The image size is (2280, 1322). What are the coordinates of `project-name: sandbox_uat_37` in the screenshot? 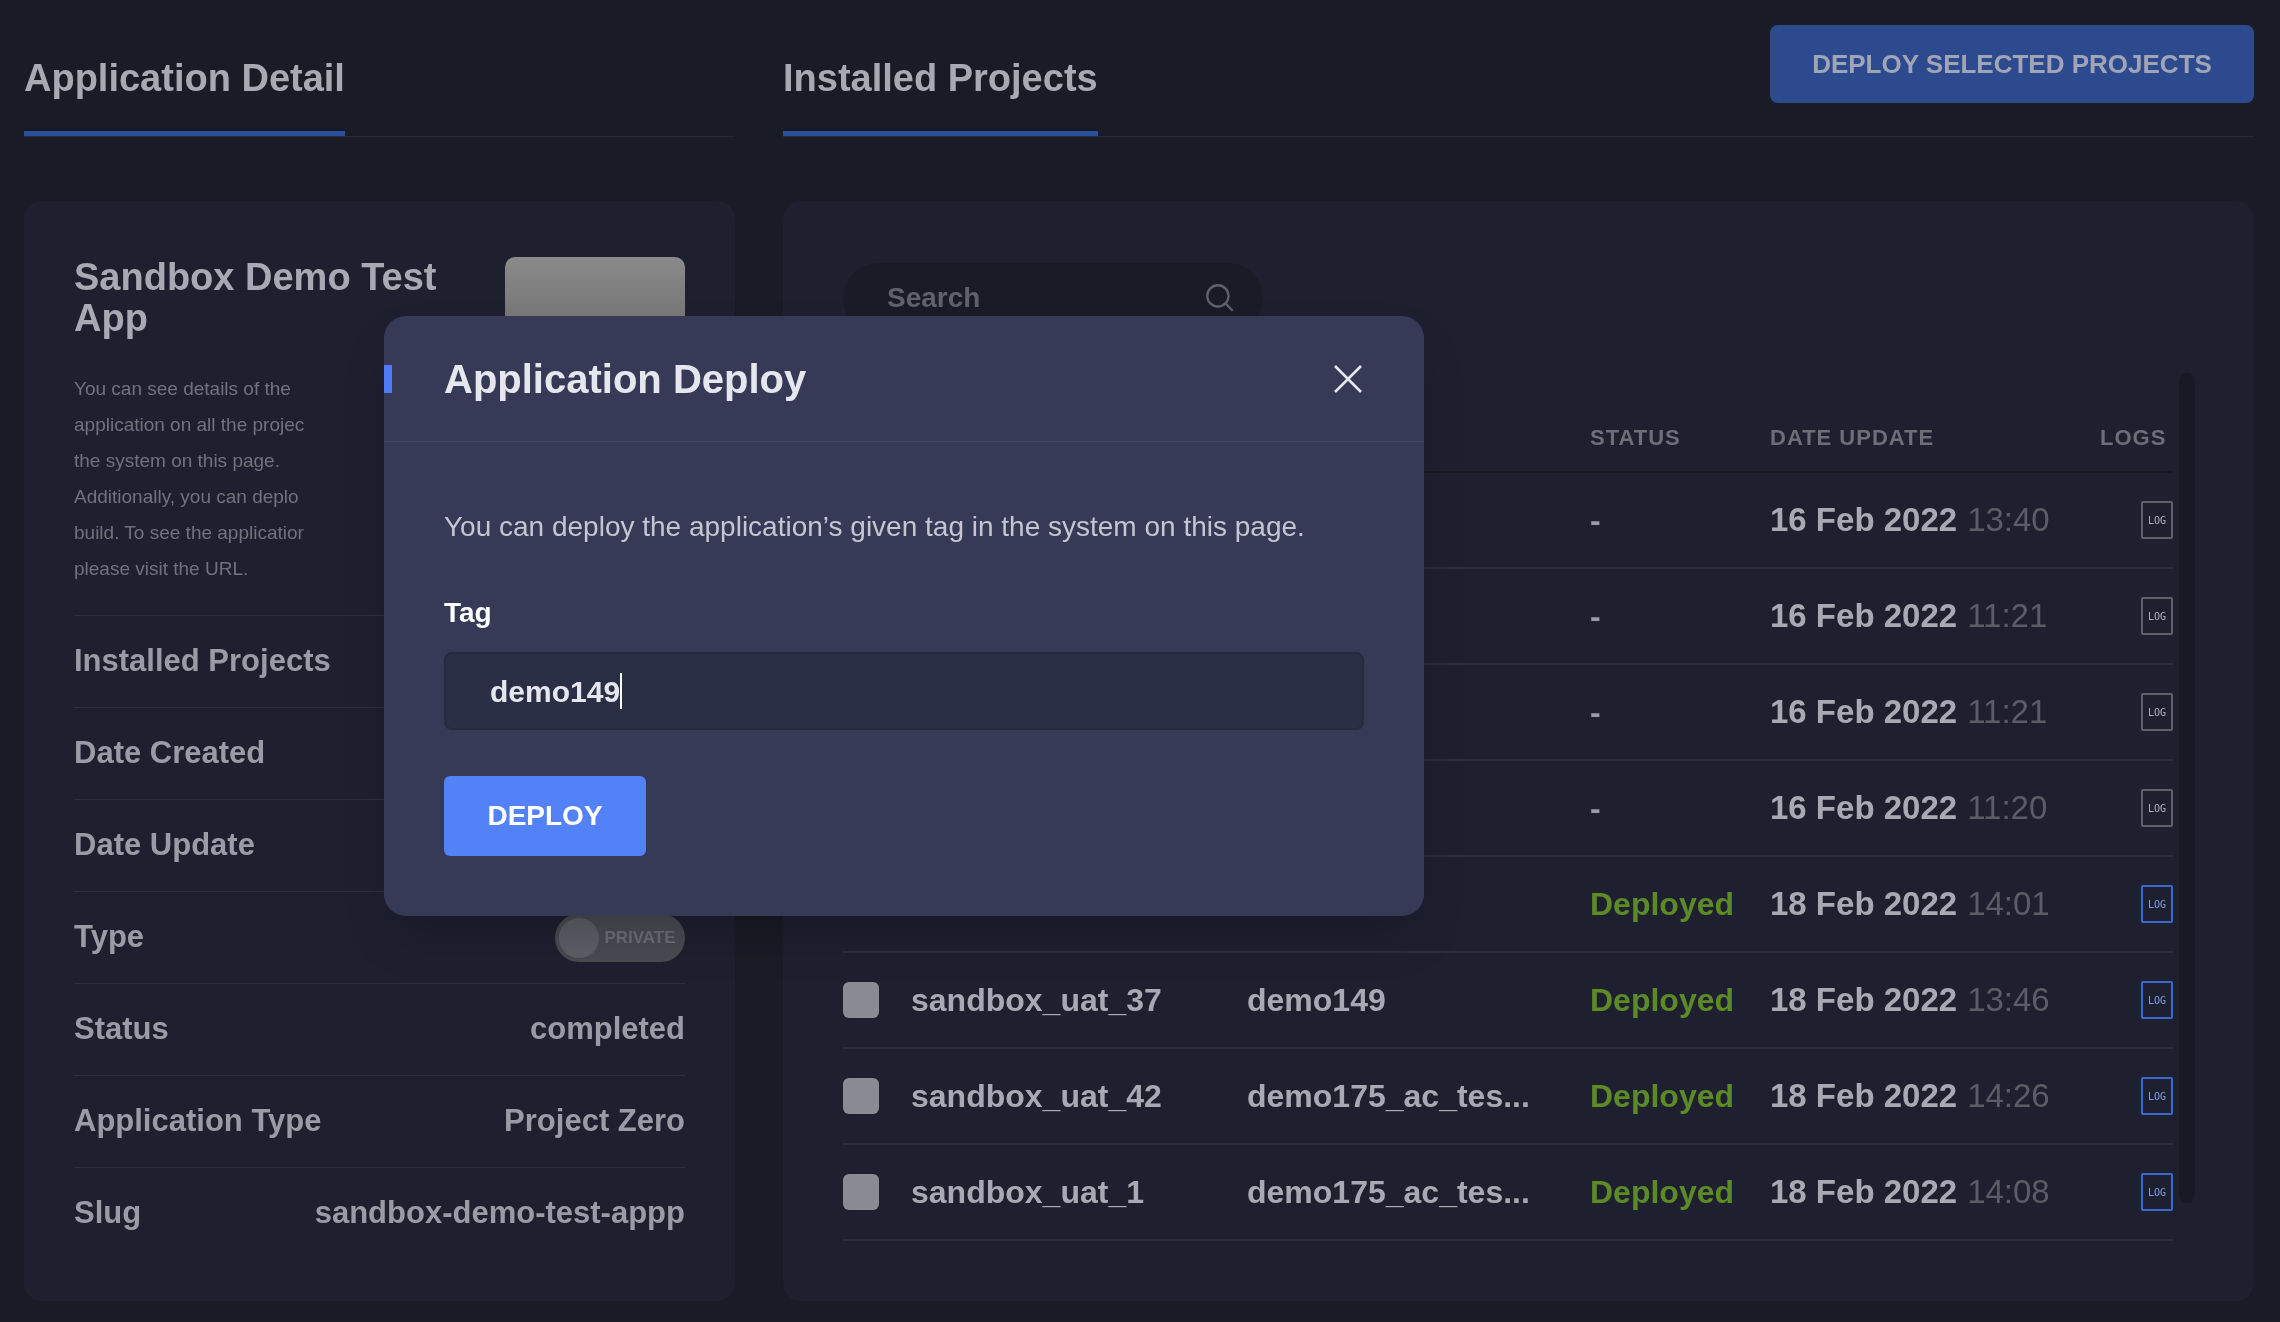 It's located at (1036, 1000).